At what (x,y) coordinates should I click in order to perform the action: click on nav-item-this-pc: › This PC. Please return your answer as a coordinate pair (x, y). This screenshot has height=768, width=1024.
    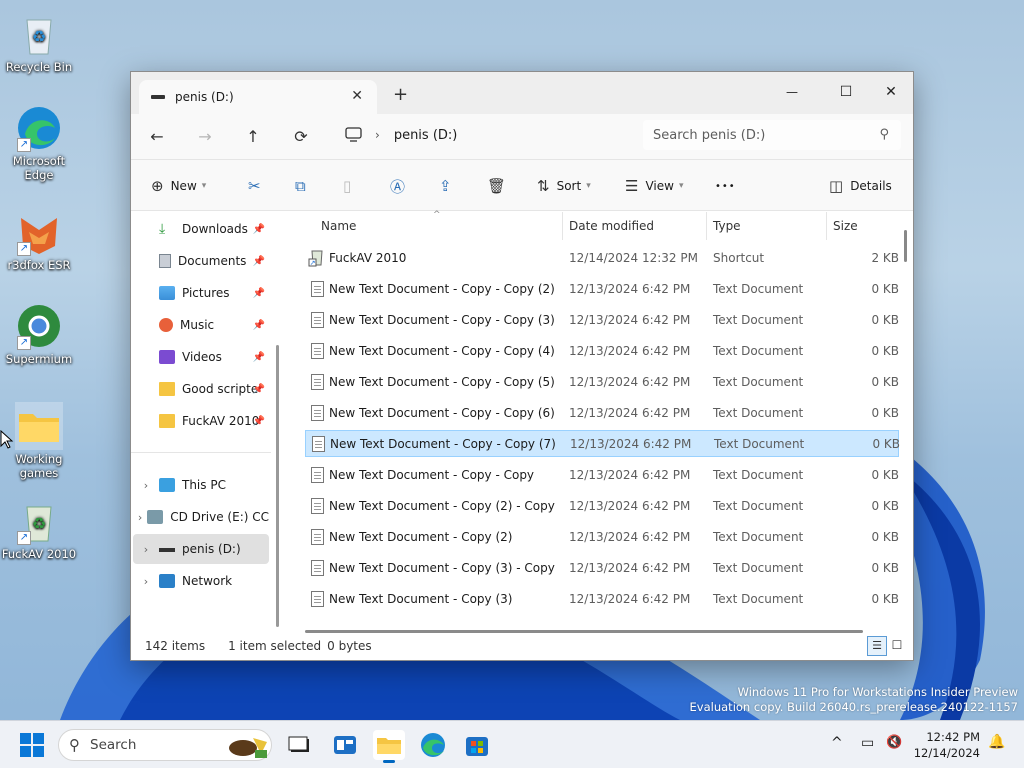
    Looking at the image, I should click on (201, 485).